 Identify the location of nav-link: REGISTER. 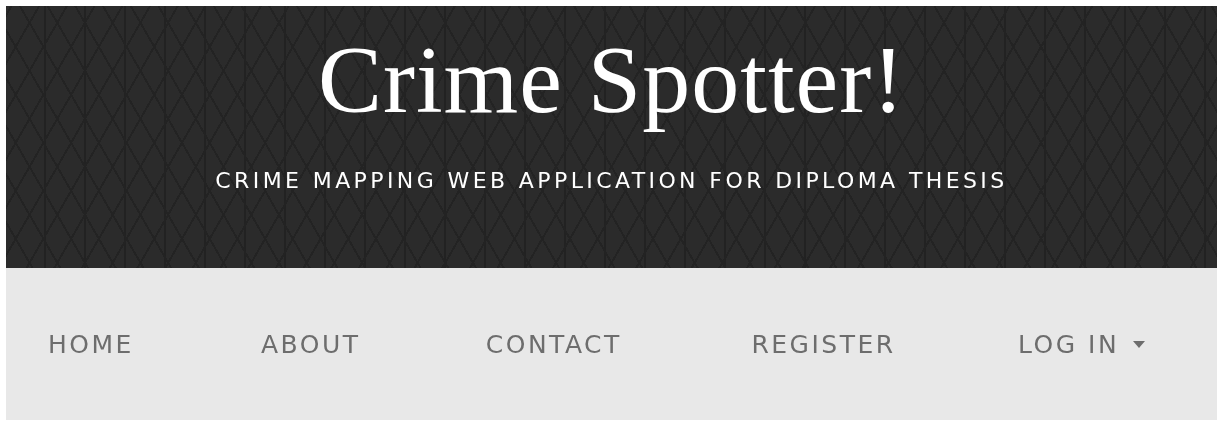
(884, 344).